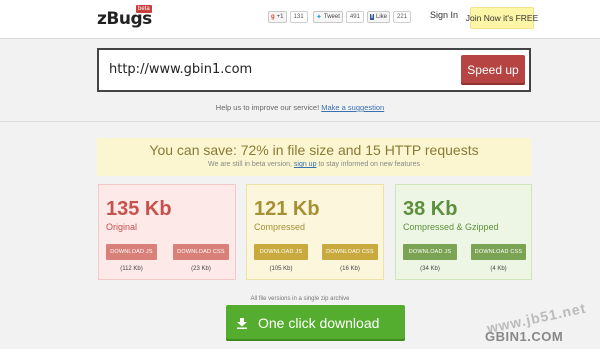 This screenshot has height=349, width=600. What do you see at coordinates (242, 323) in the screenshot?
I see `download-arrow-icon` at bounding box center [242, 323].